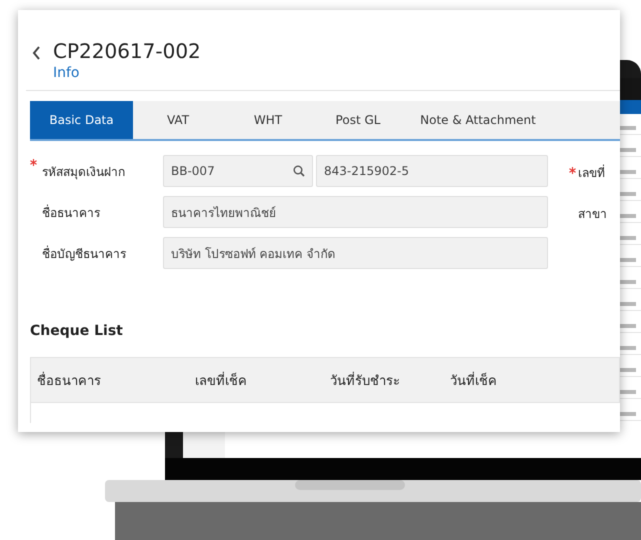 Image resolution: width=641 pixels, height=540 pixels. What do you see at coordinates (178, 120) in the screenshot?
I see `tab: VAT` at bounding box center [178, 120].